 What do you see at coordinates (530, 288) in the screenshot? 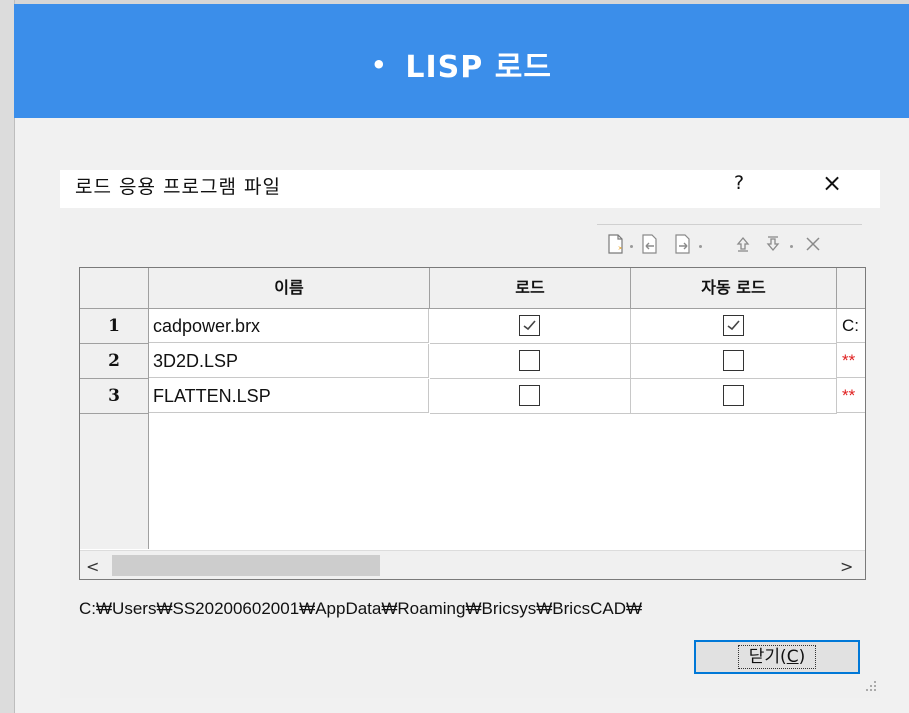
I see `column-header-load: 로드` at bounding box center [530, 288].